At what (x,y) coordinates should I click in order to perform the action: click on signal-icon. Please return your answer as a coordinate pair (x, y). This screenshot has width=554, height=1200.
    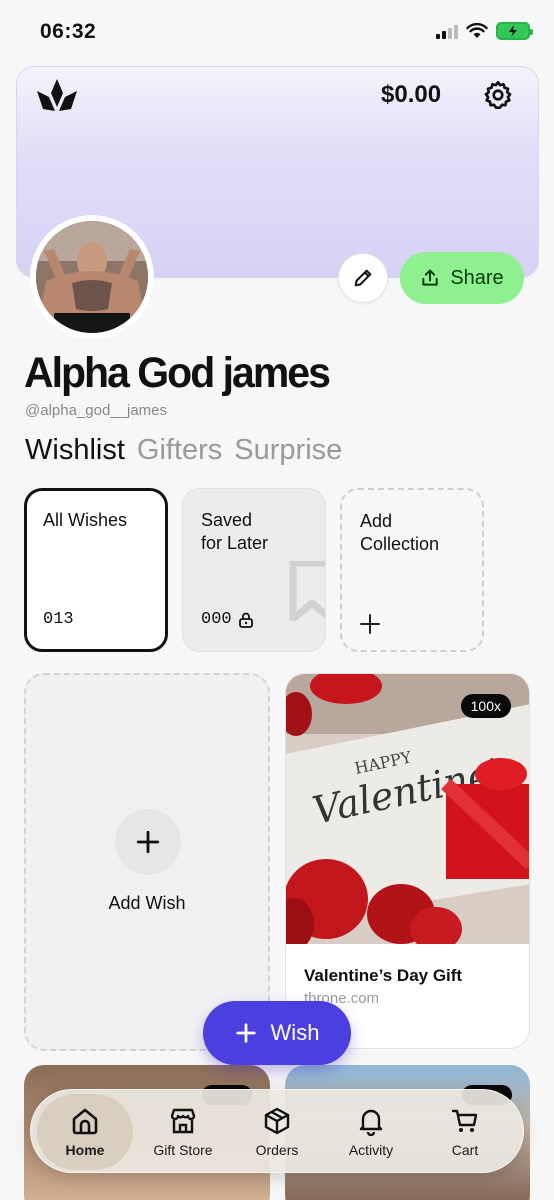
    Looking at the image, I should click on (447, 31).